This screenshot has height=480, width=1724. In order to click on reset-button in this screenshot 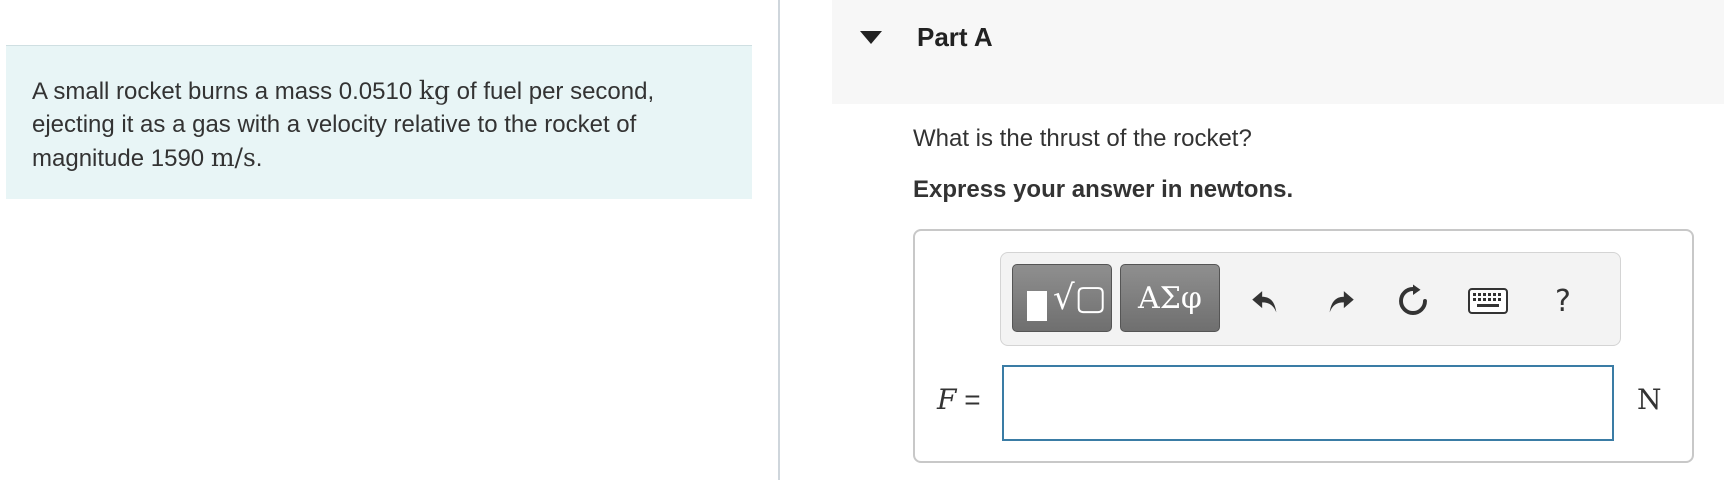, I will do `click(1413, 301)`.